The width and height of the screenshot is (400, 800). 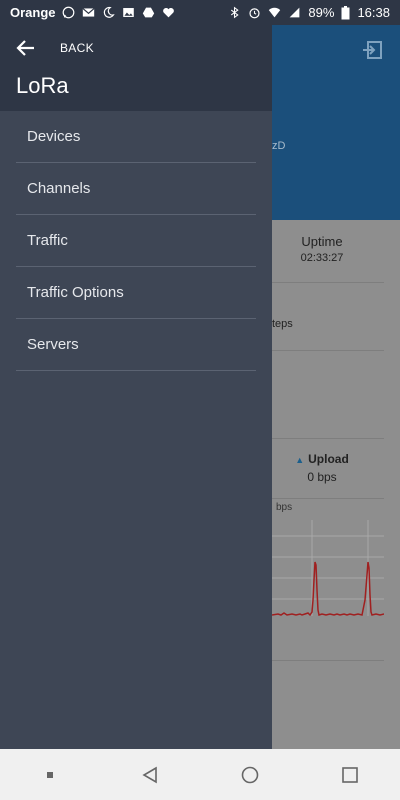 I want to click on chart-unit-label: bps, so click(x=284, y=507).